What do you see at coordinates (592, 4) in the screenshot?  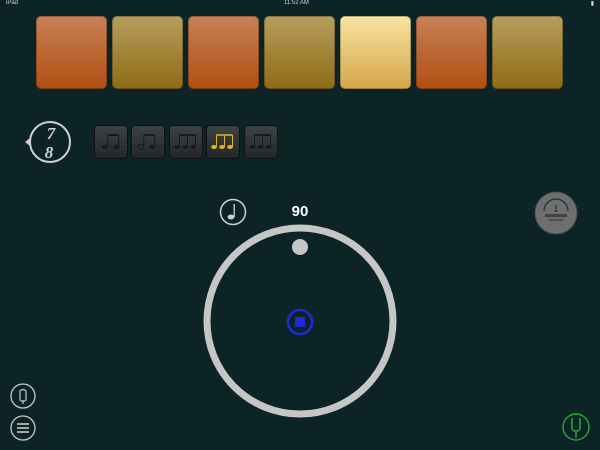 I see `battery-icon: ▮` at bounding box center [592, 4].